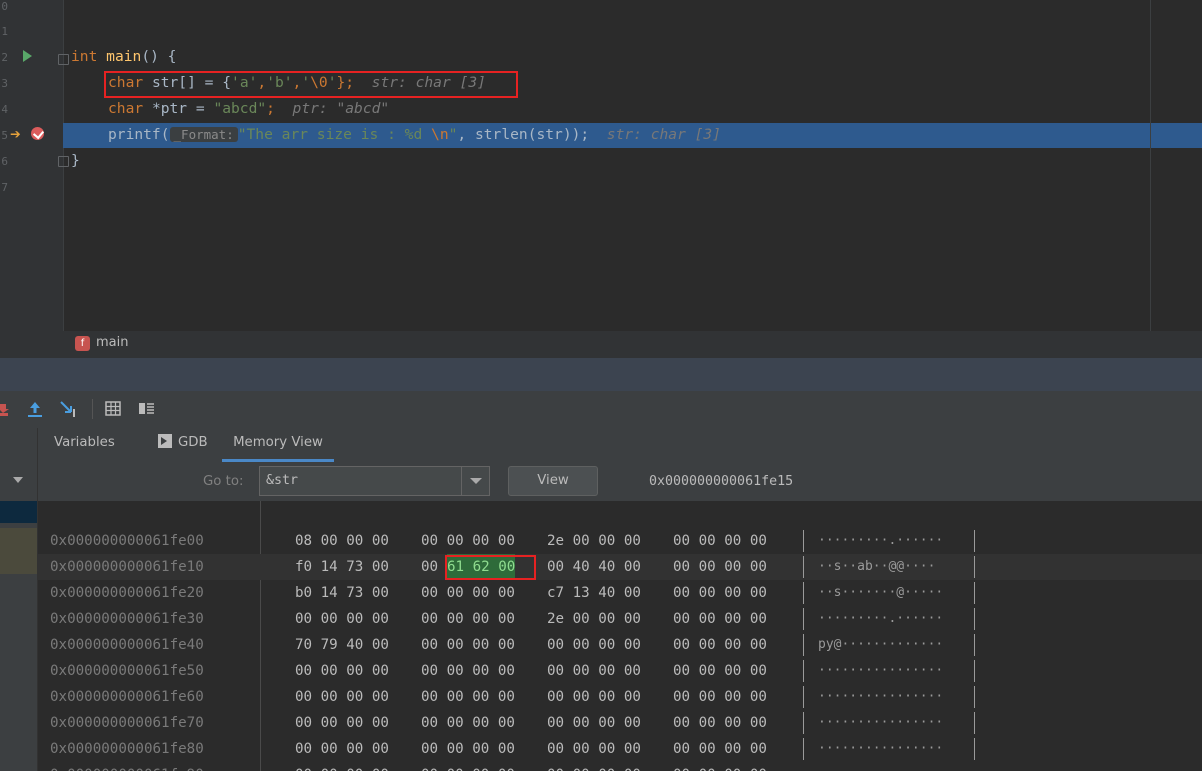 This screenshot has height=771, width=1202. Describe the element at coordinates (127, 645) in the screenshot. I see `memory-address: 0x000000000061fe40` at that location.